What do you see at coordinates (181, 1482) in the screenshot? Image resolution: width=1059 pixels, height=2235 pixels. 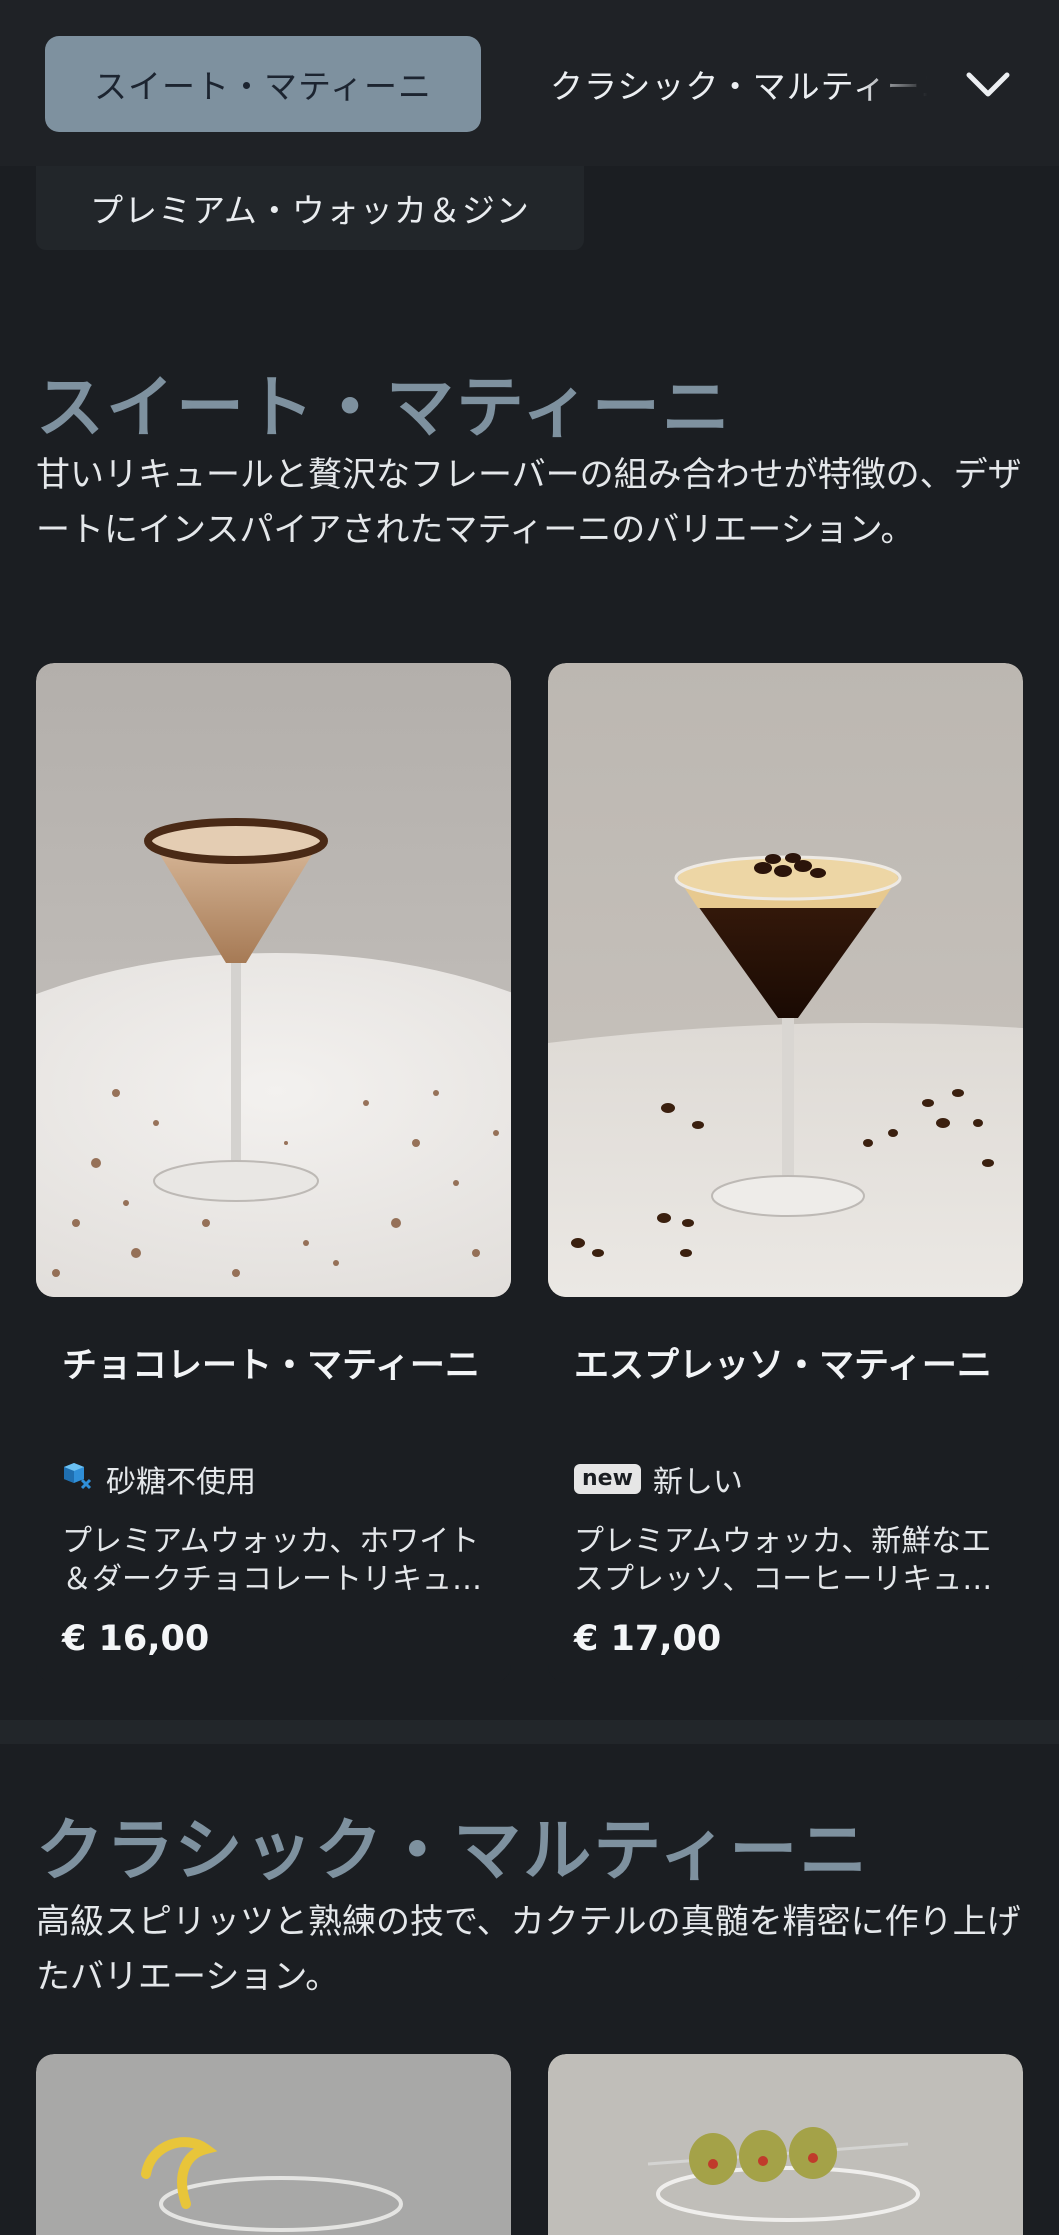 I see `tag-label: 砂糖不使用` at bounding box center [181, 1482].